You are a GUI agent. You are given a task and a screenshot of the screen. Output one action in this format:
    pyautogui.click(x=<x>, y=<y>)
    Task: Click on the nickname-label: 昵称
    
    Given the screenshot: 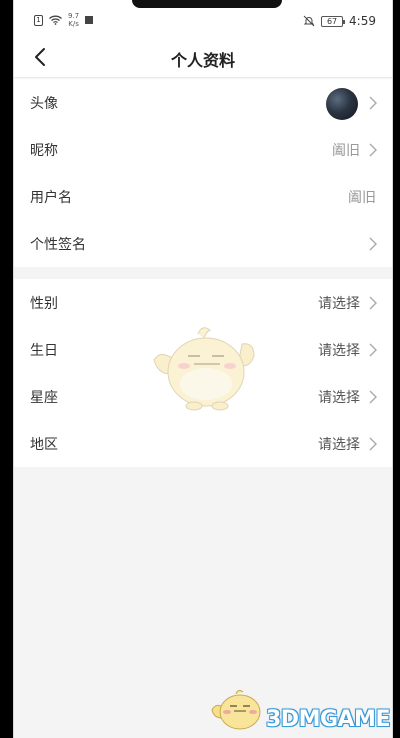 What is the action you would take?
    pyautogui.click(x=44, y=150)
    